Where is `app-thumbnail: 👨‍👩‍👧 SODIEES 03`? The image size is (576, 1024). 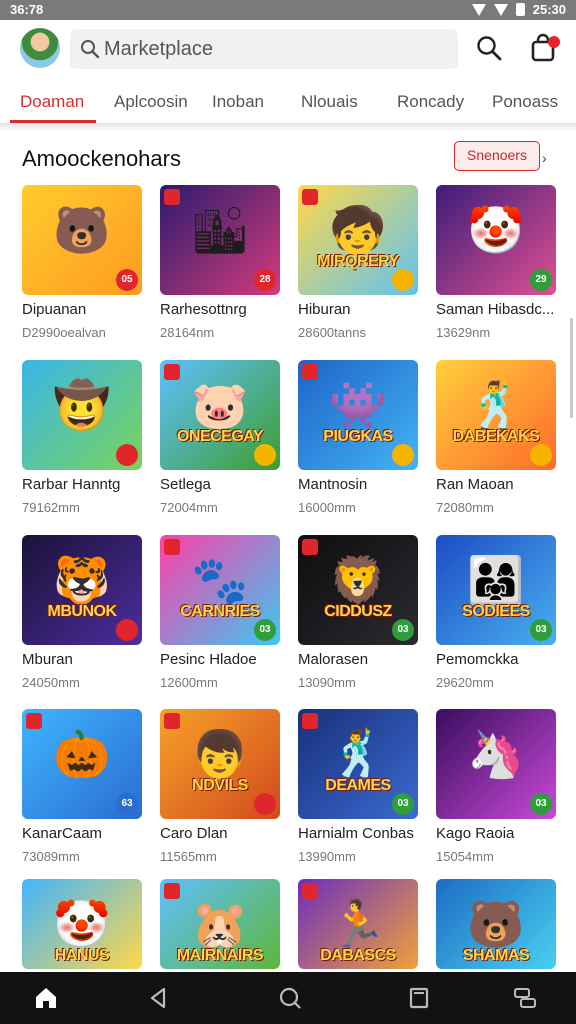
app-thumbnail: 👨‍👩‍👧 SODIEES 03 is located at coordinates (496, 590).